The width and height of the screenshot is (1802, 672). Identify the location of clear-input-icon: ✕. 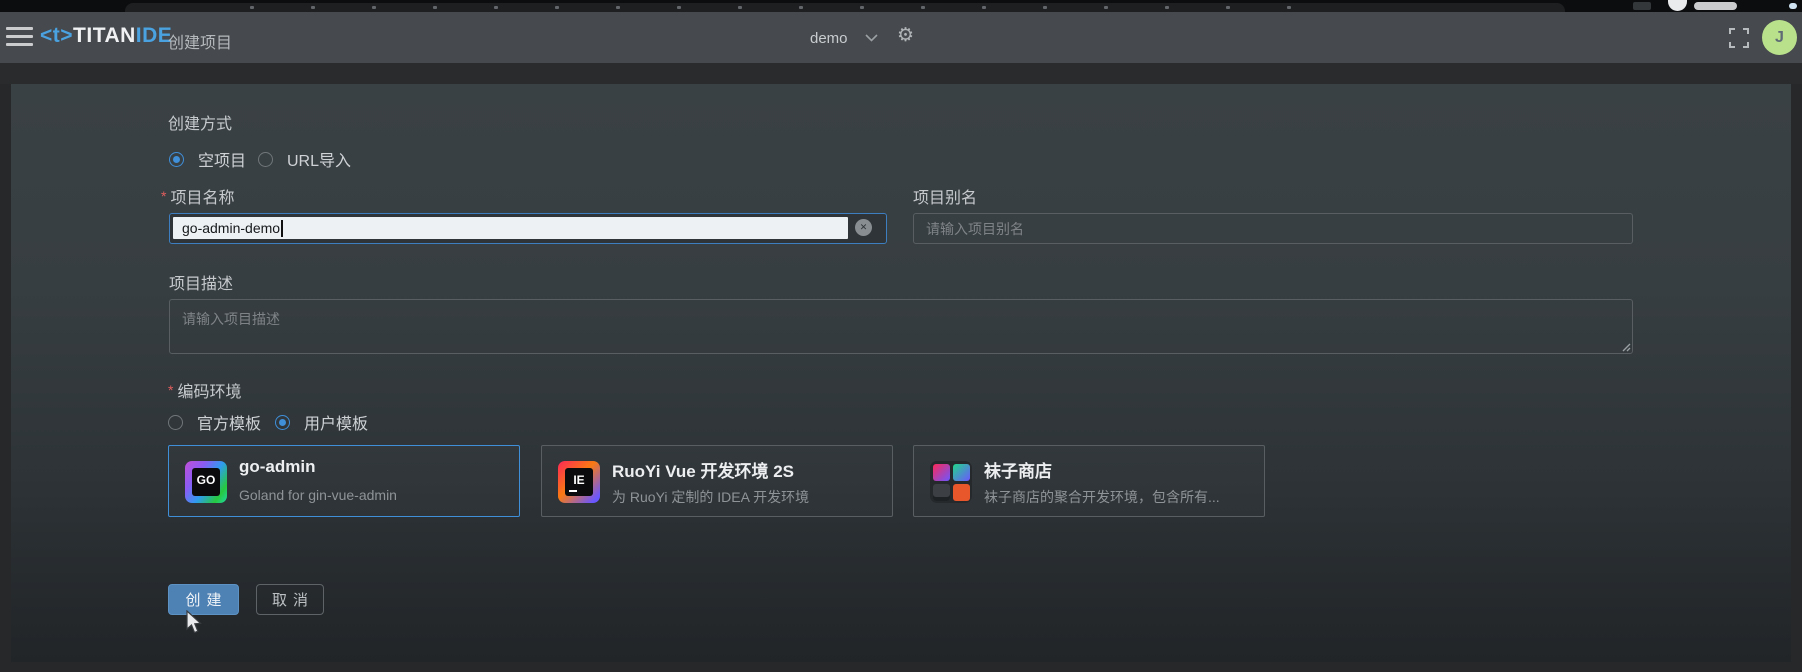
(863, 227).